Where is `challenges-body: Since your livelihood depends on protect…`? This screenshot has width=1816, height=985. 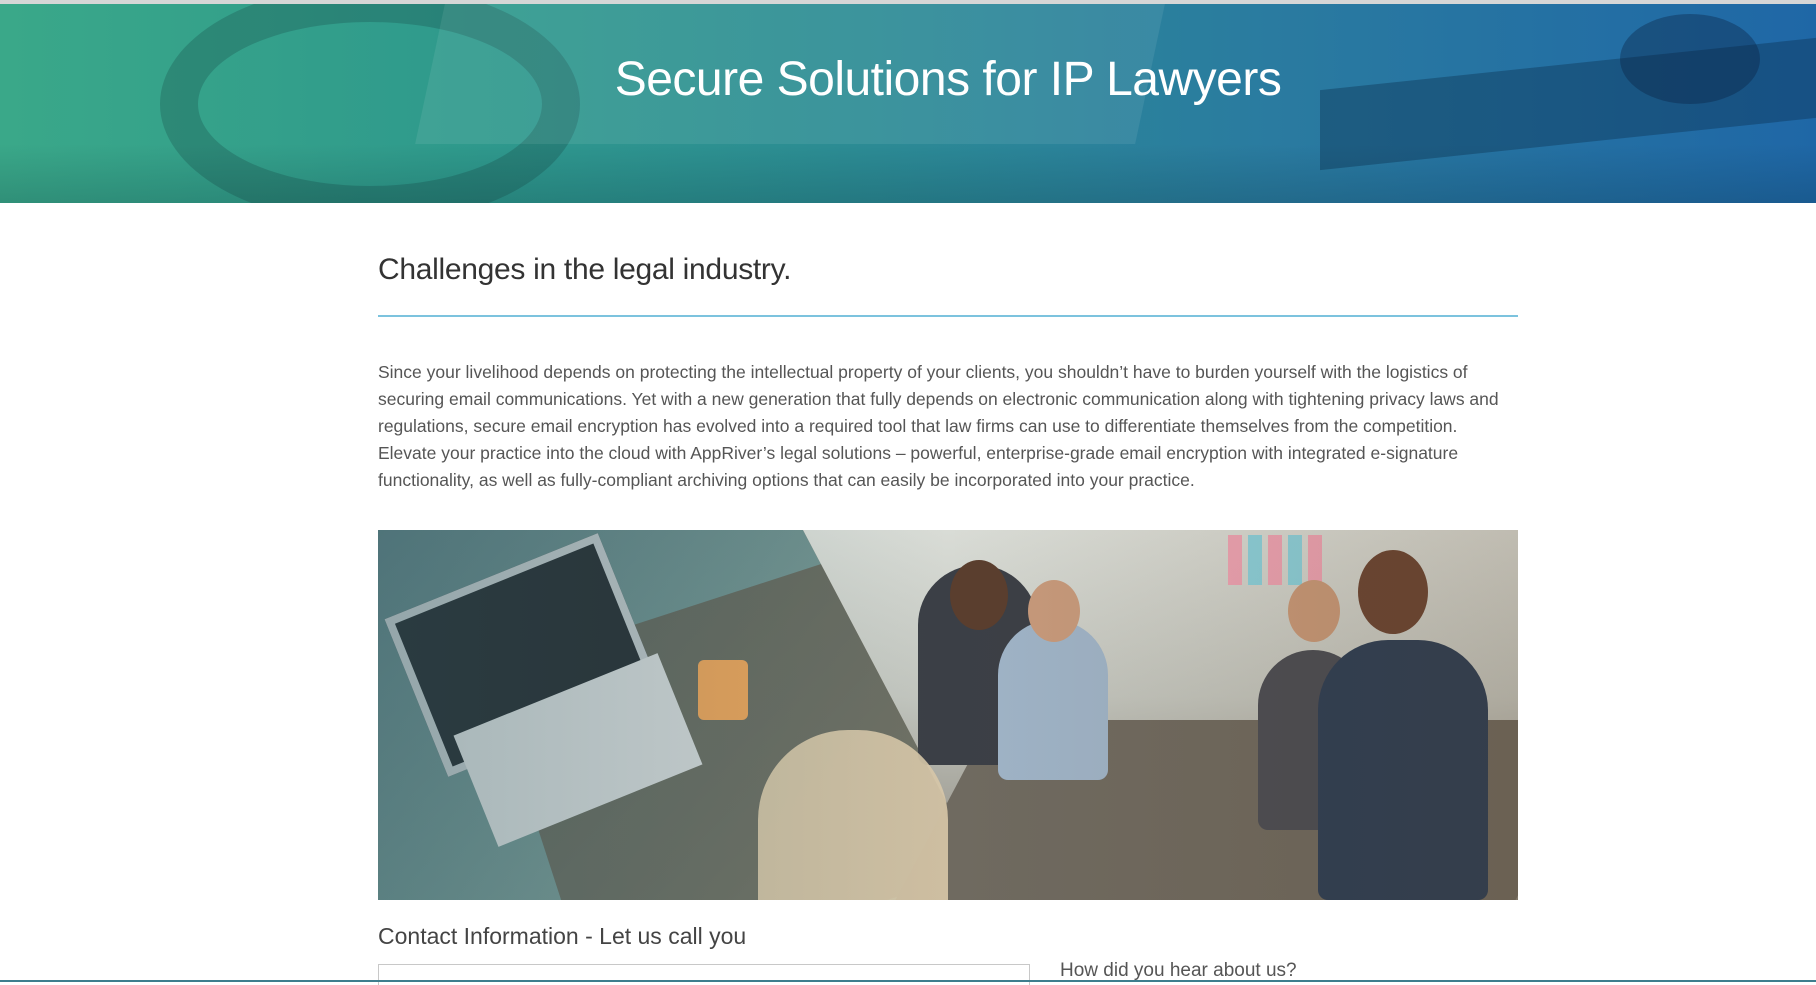 challenges-body: Since your livelihood depends on protect… is located at coordinates (938, 426).